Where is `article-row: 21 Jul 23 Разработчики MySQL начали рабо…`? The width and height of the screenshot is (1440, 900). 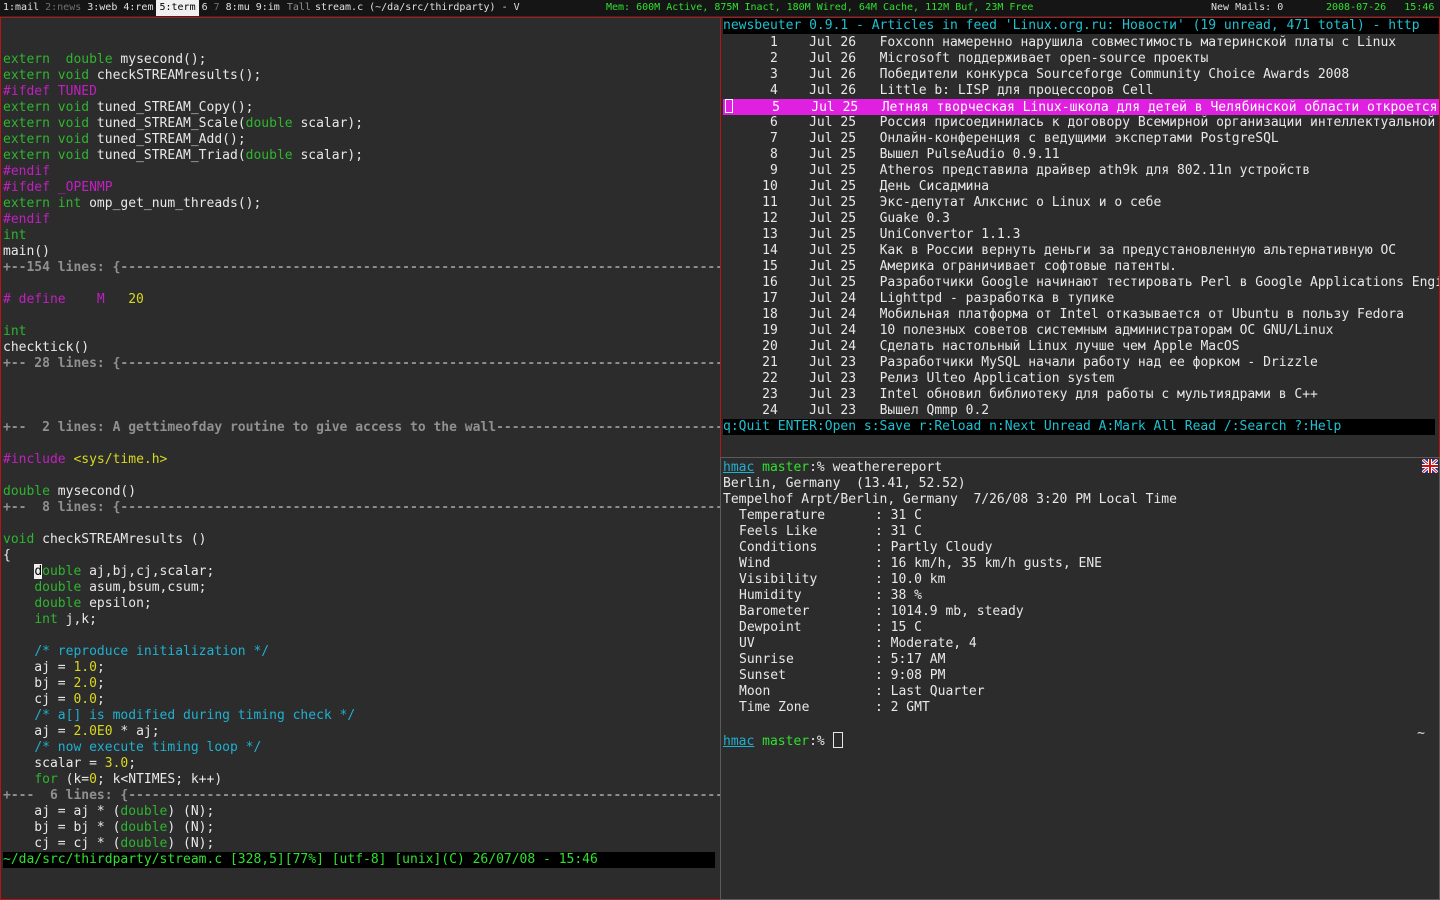
article-row: 21 Jul 23 Разработчики MySQL начали рабо… is located at coordinates (1081, 363).